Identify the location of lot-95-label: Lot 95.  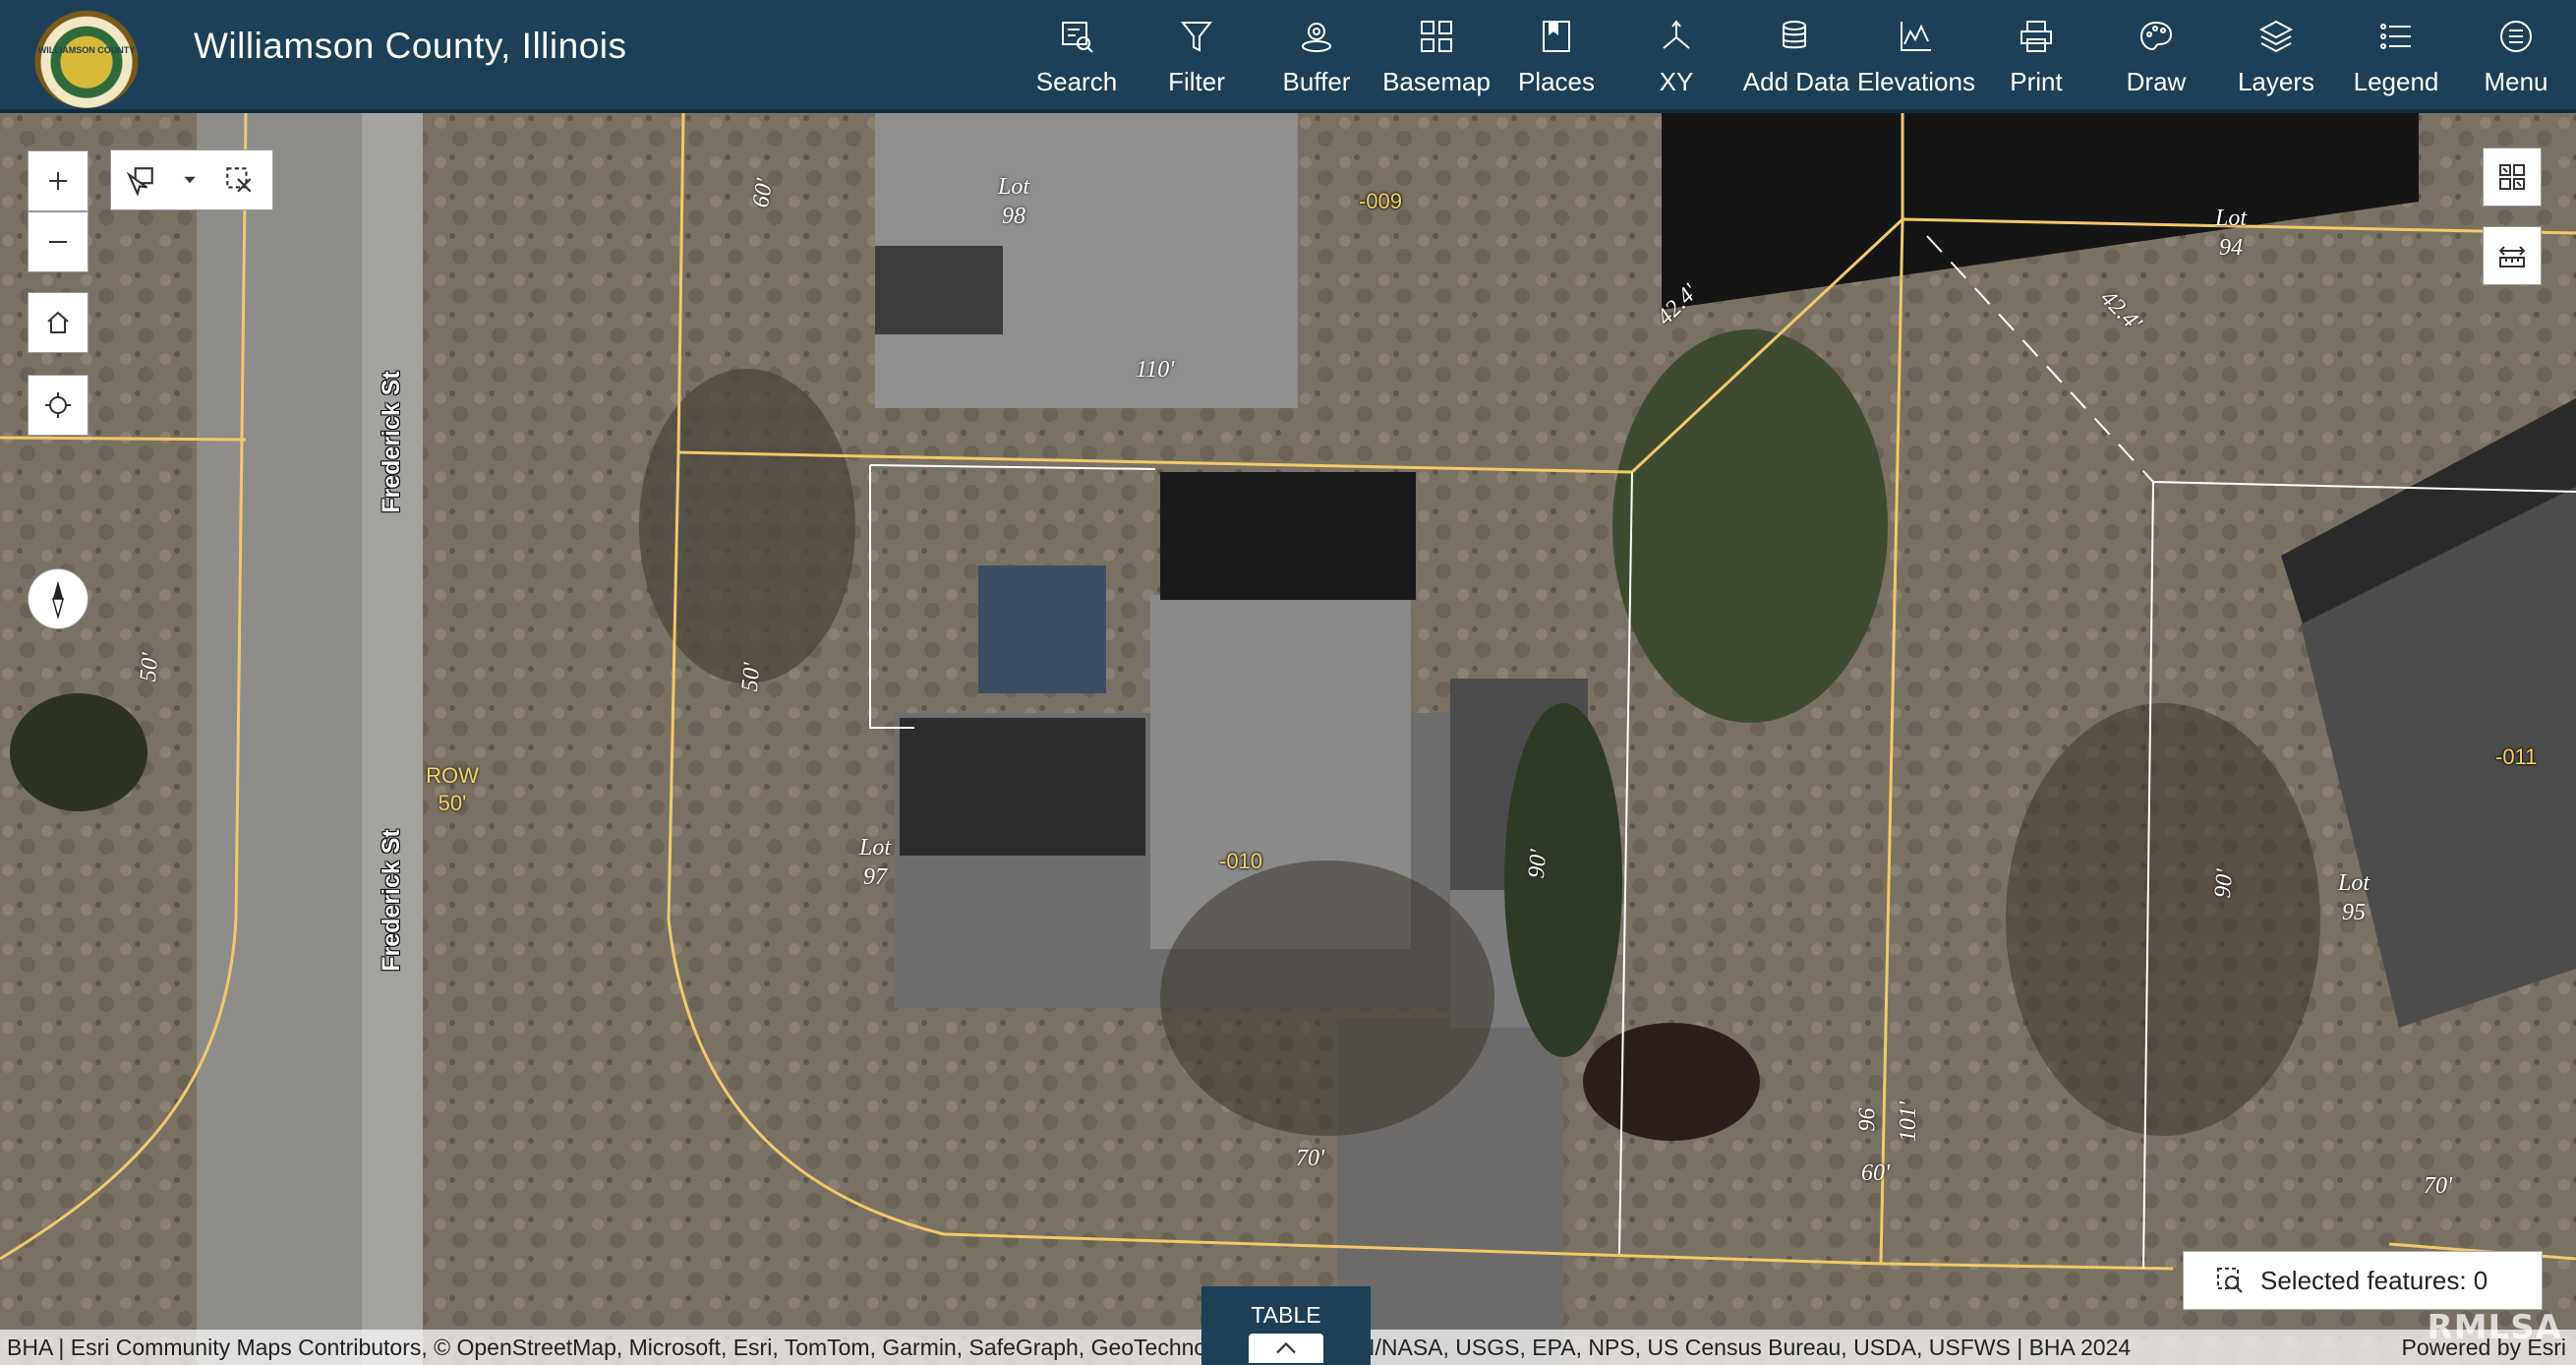
(2354, 897).